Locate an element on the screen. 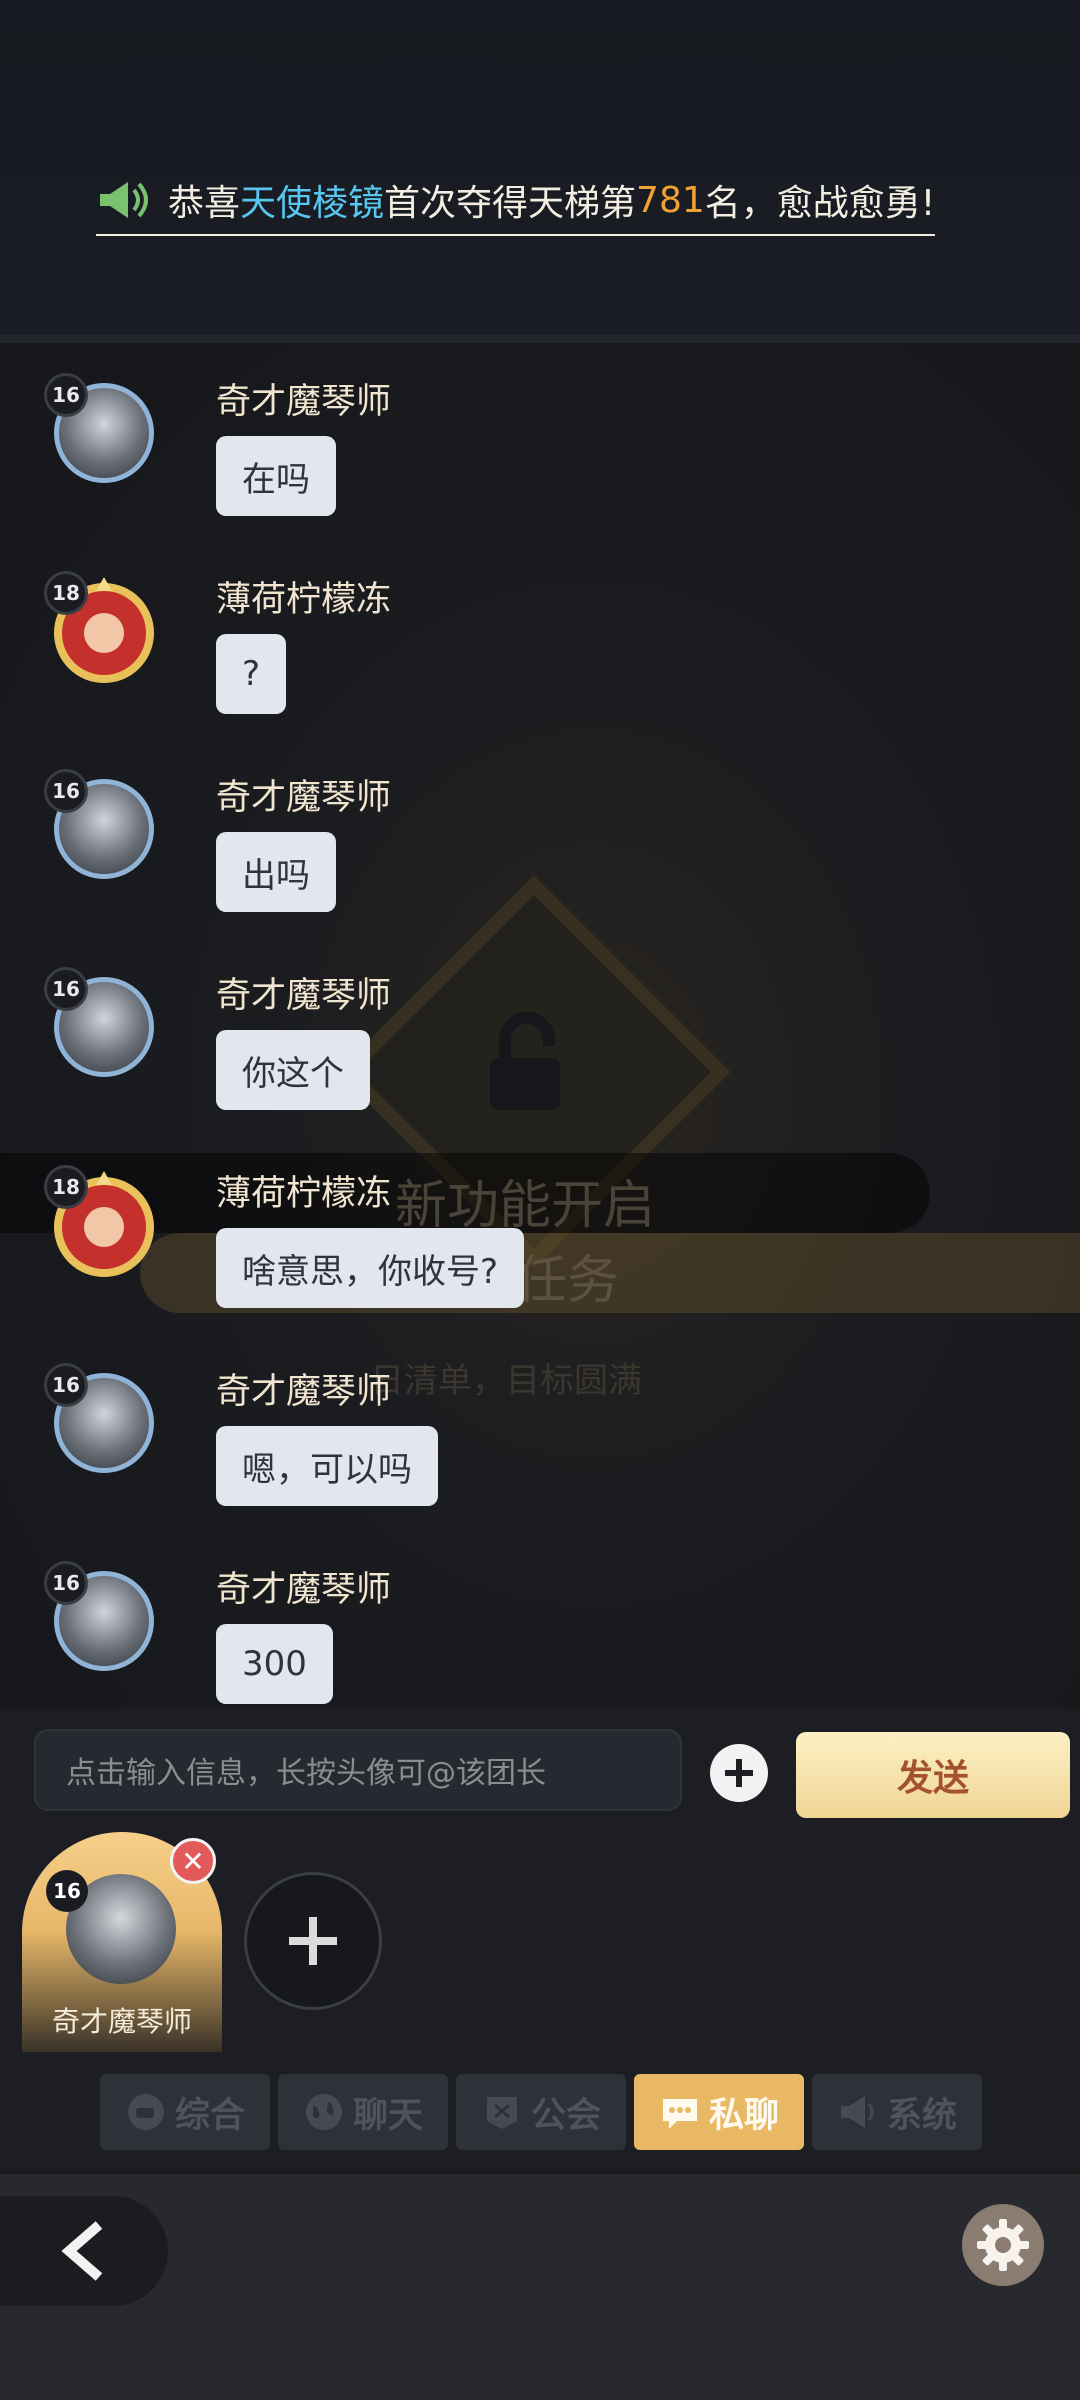 The height and width of the screenshot is (2400, 1080). tab-private: 私聊 is located at coordinates (719, 2112).